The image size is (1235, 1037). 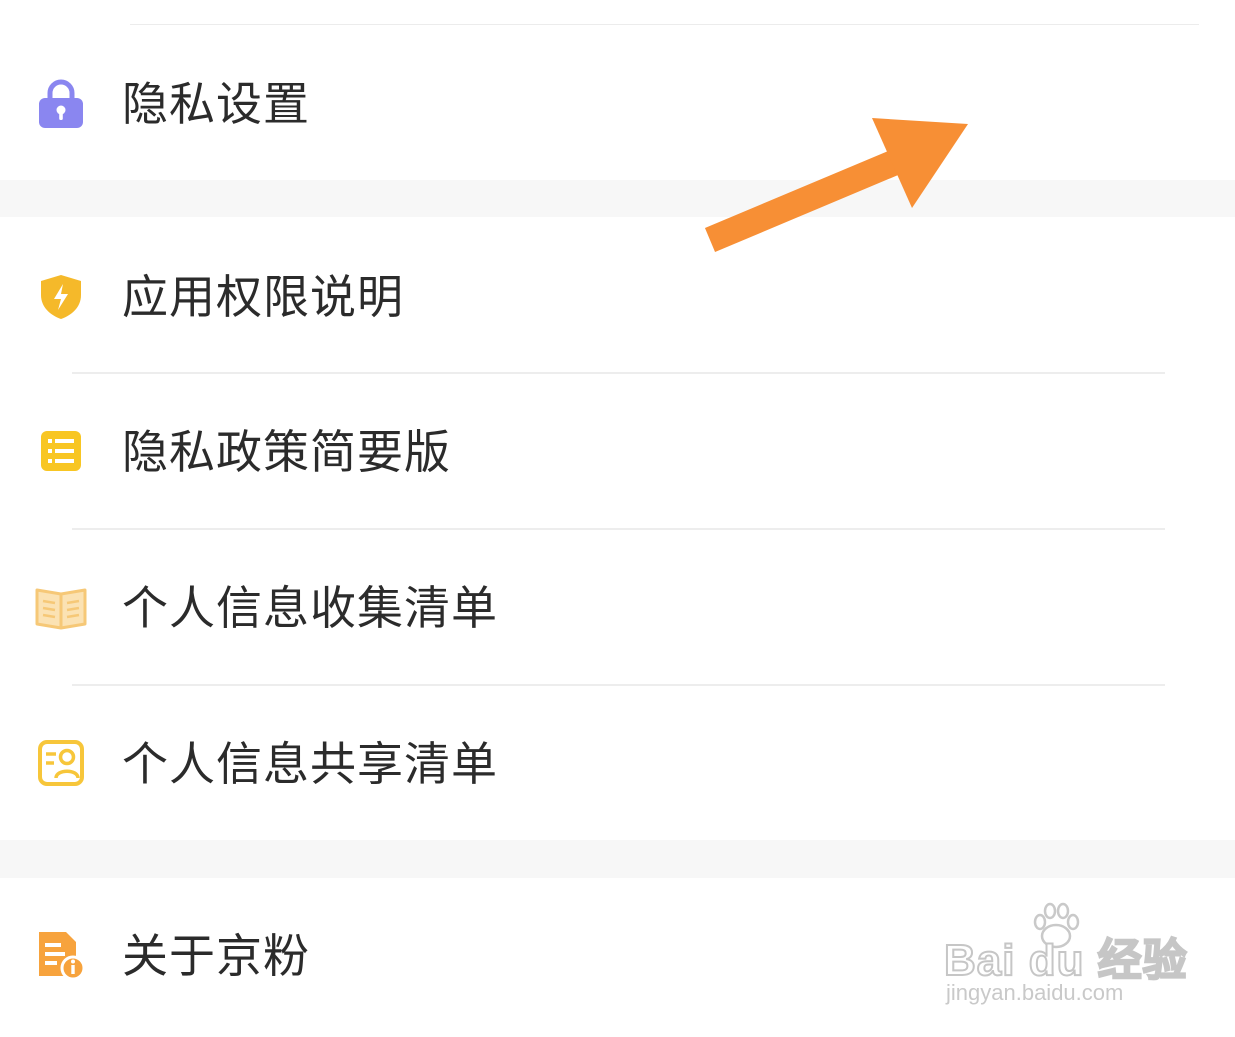 I want to click on menu-item-privacy-settings: 隐私设置, so click(x=617, y=103).